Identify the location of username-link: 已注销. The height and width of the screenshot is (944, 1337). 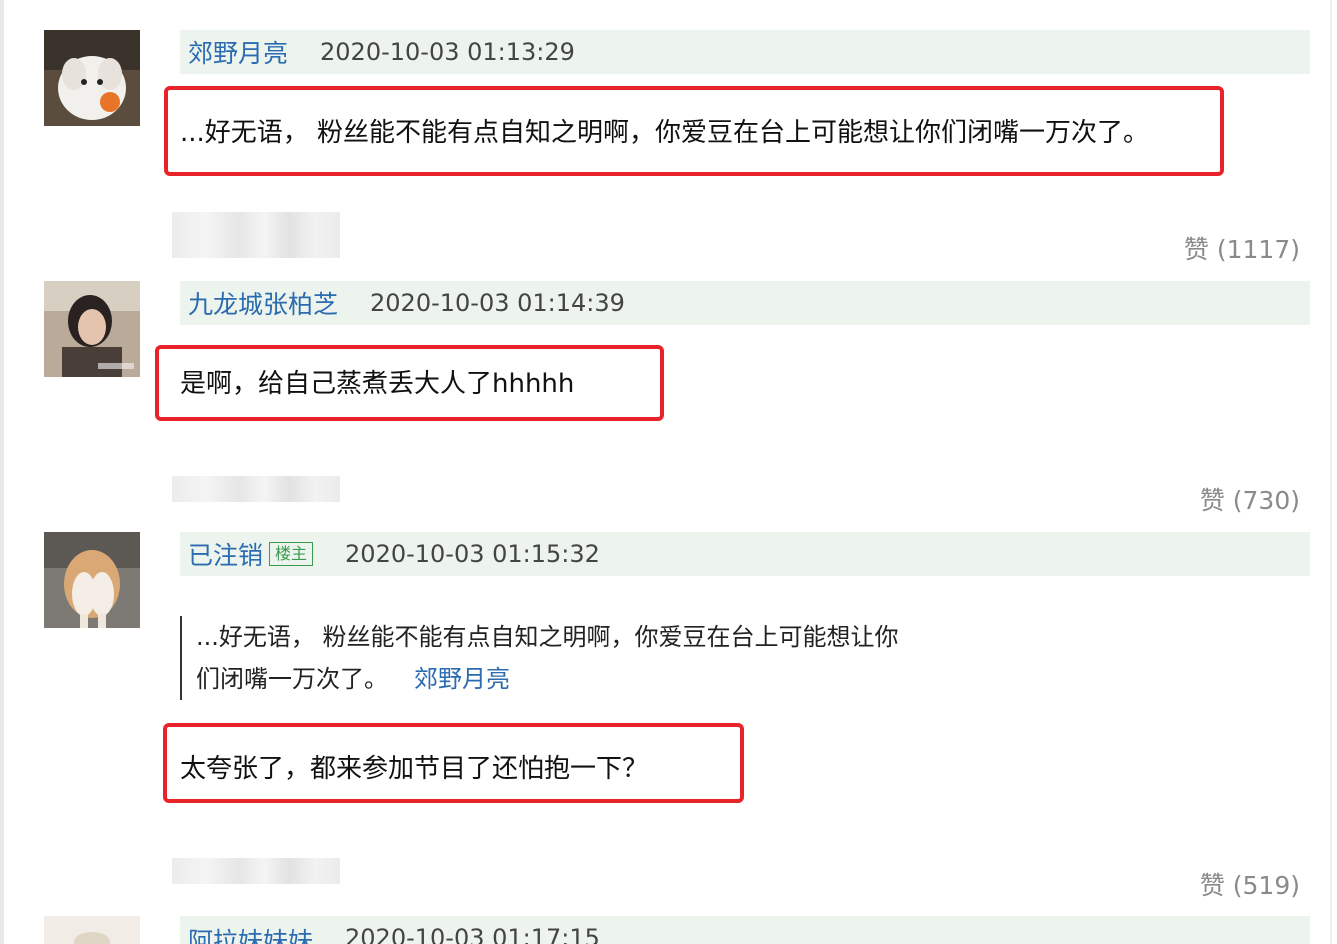
(225, 554).